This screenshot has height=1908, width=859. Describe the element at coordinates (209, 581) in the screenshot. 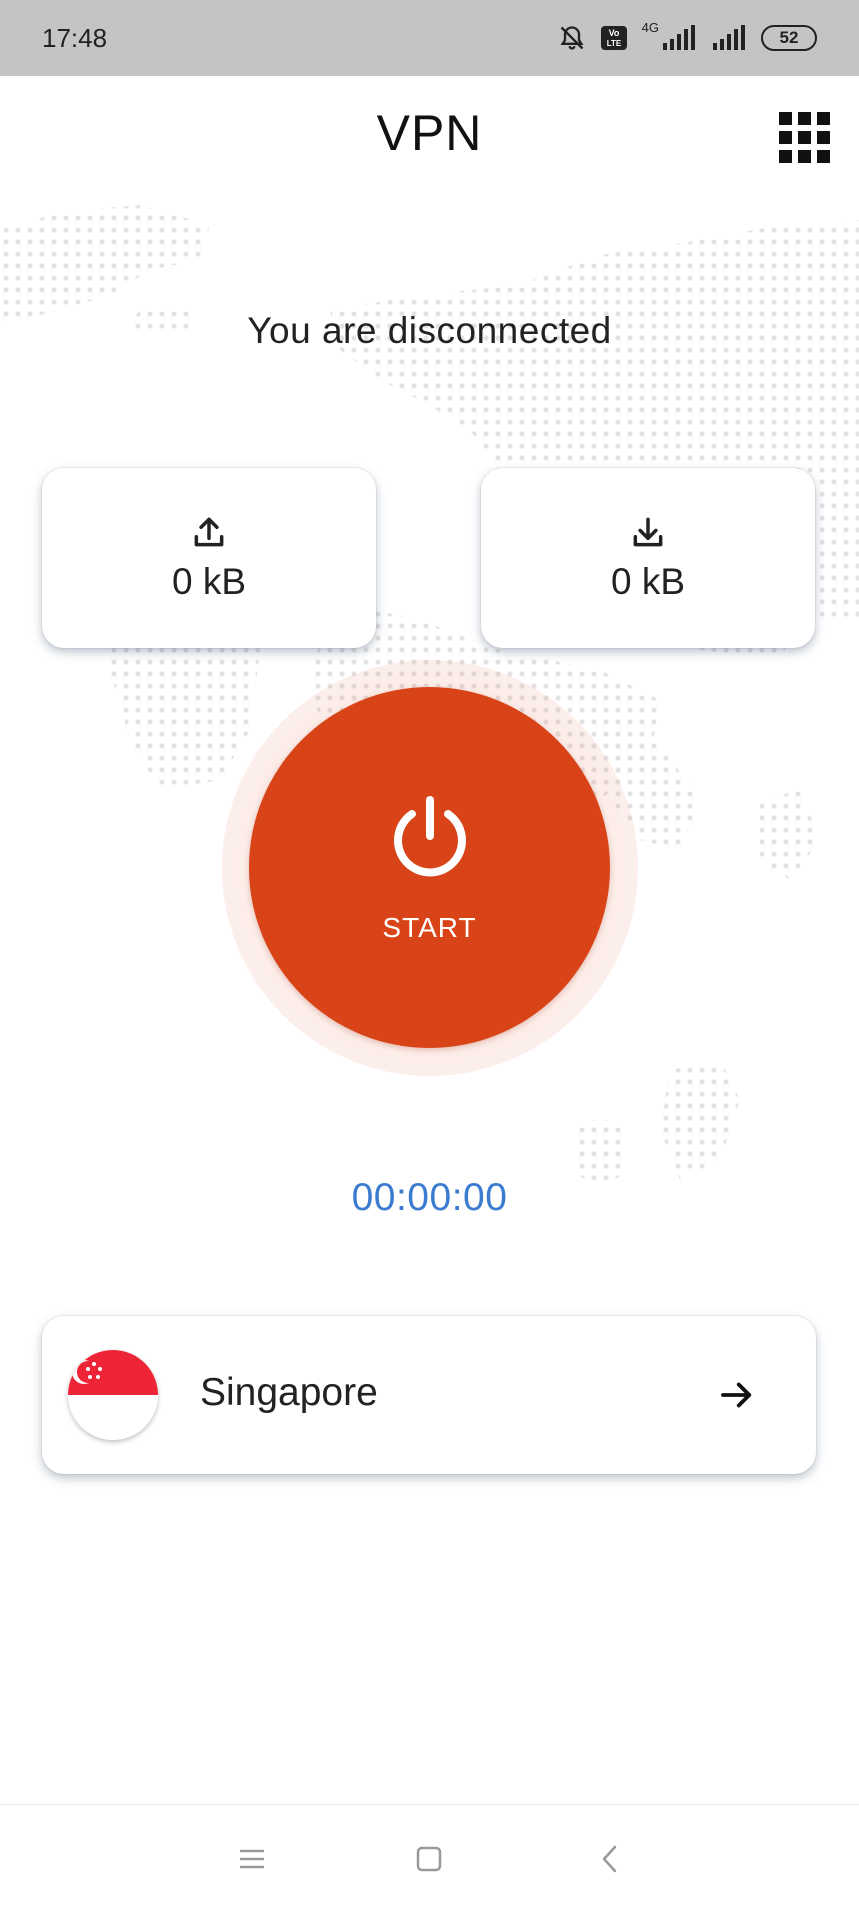

I see `upload-value: 0 kB` at that location.